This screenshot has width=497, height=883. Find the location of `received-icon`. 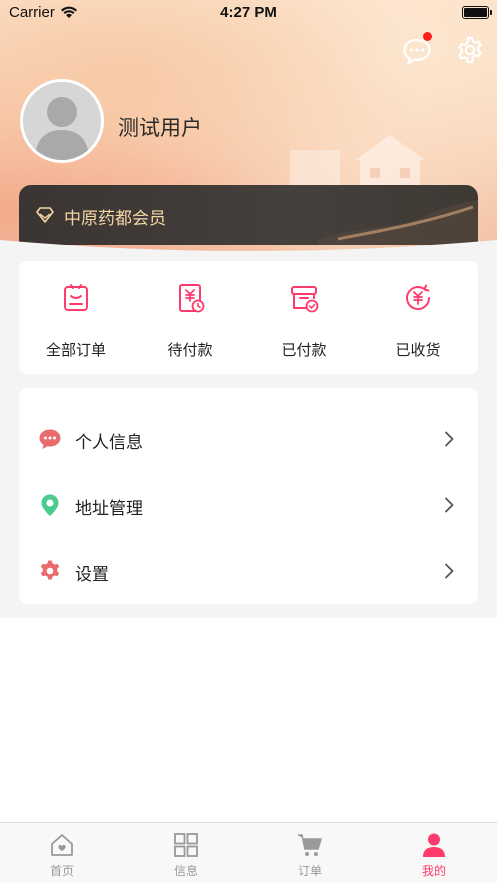

received-icon is located at coordinates (418, 297).